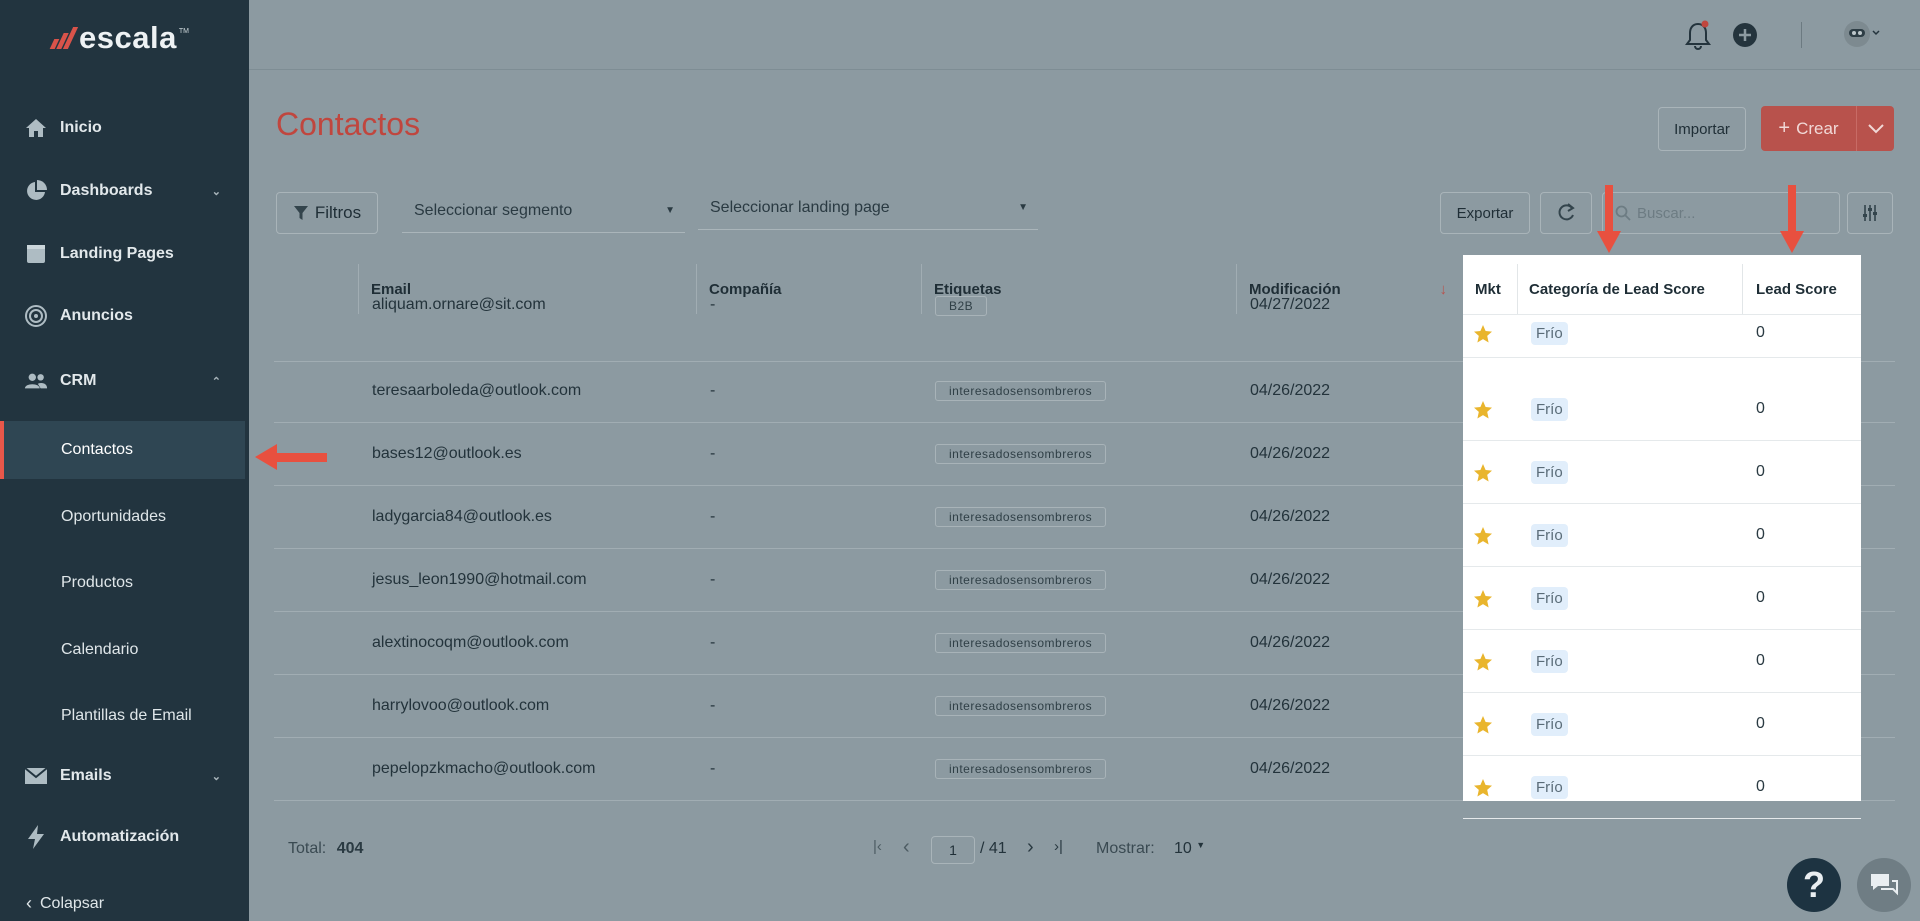  Describe the element at coordinates (479, 580) in the screenshot. I see `email-cell: jesus_leon1990@hotmail.com` at that location.